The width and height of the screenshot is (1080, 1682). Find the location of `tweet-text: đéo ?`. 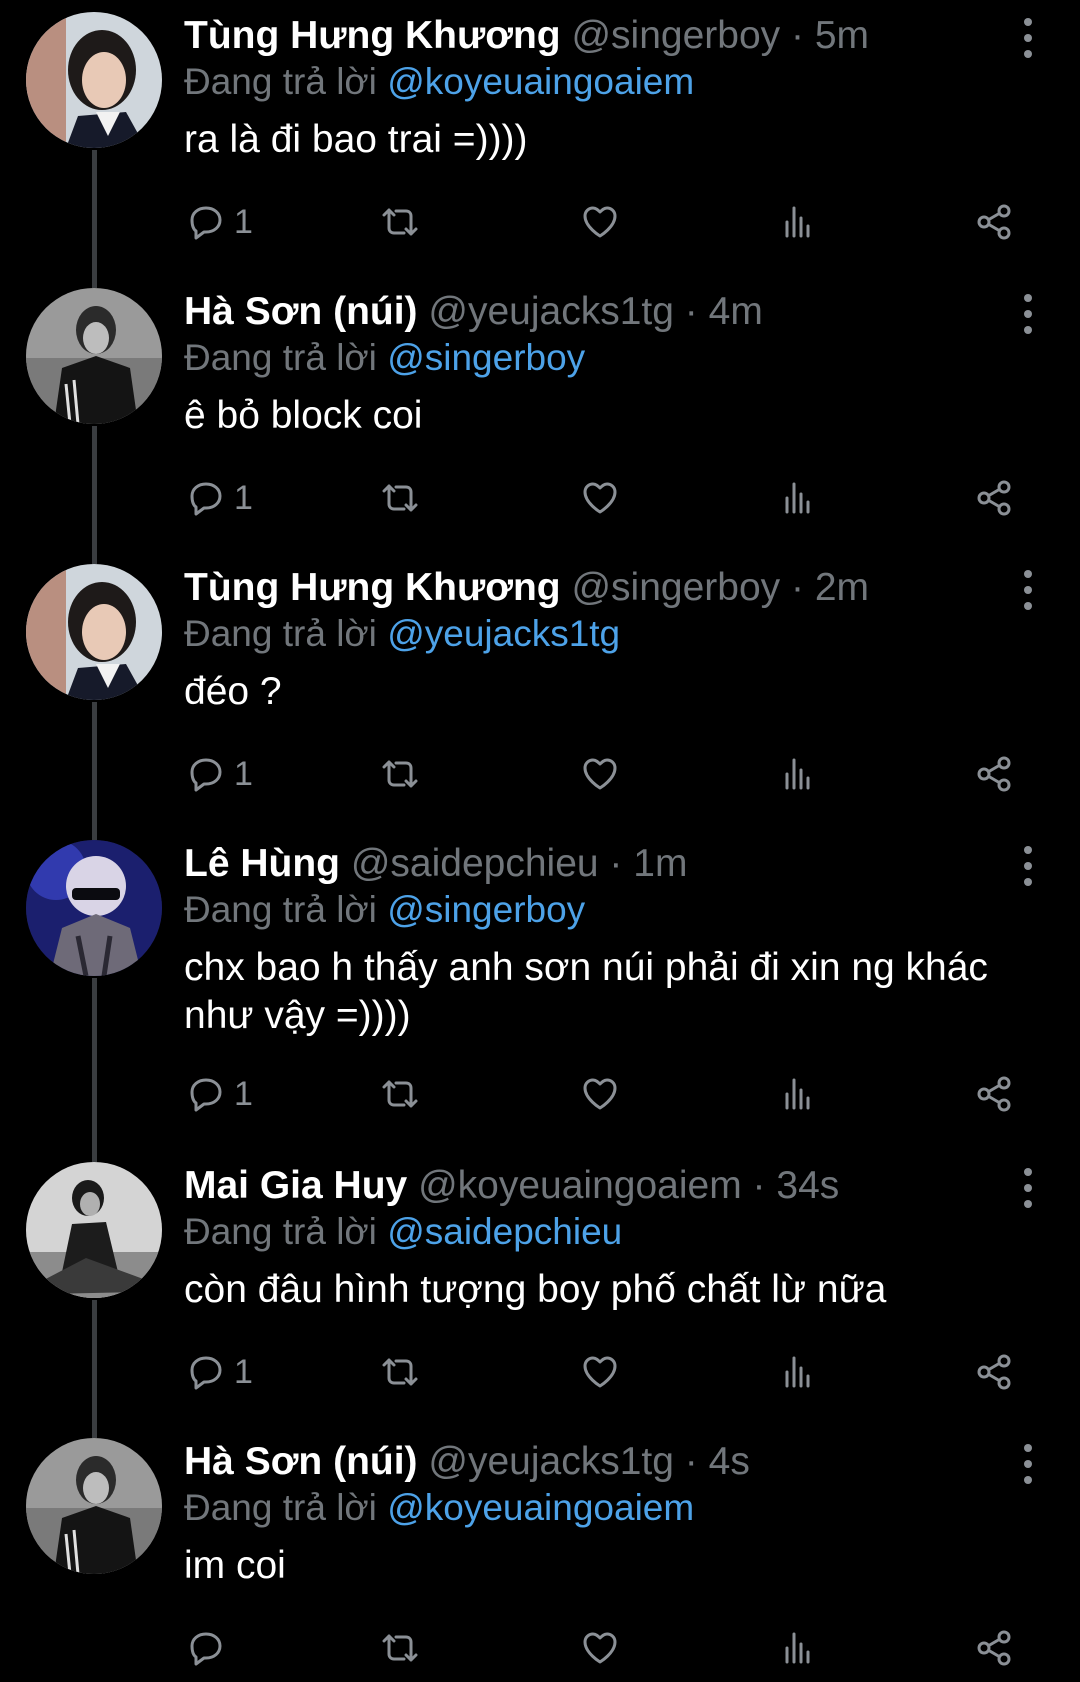

tweet-text: đéo ? is located at coordinates (602, 692).